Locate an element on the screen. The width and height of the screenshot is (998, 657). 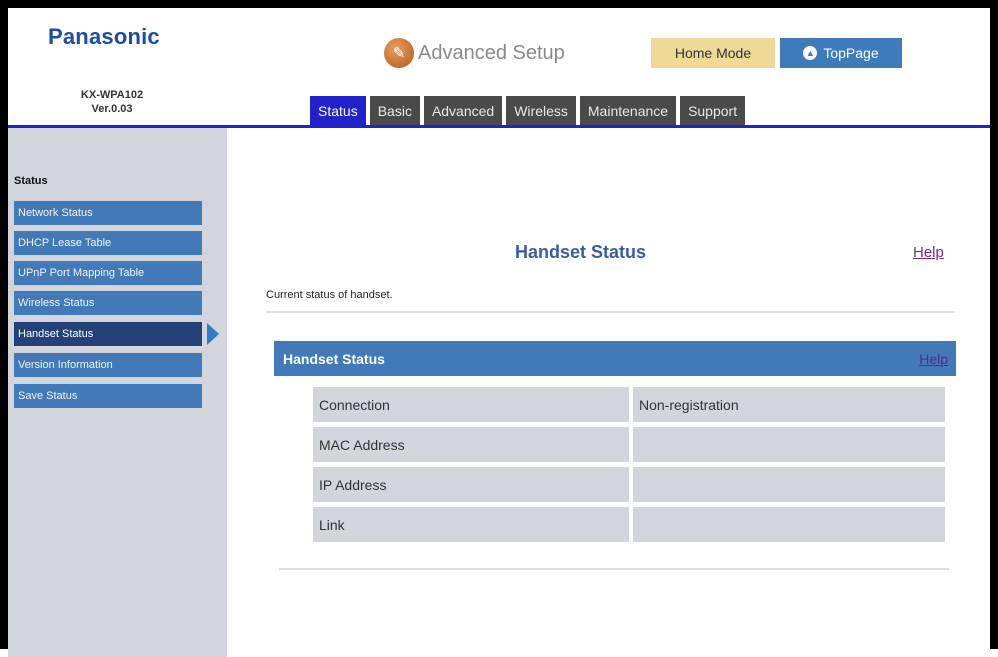
sidebar-item-upnp-port-mapping-table: UPnP Port Mapping Table is located at coordinates (108, 273).